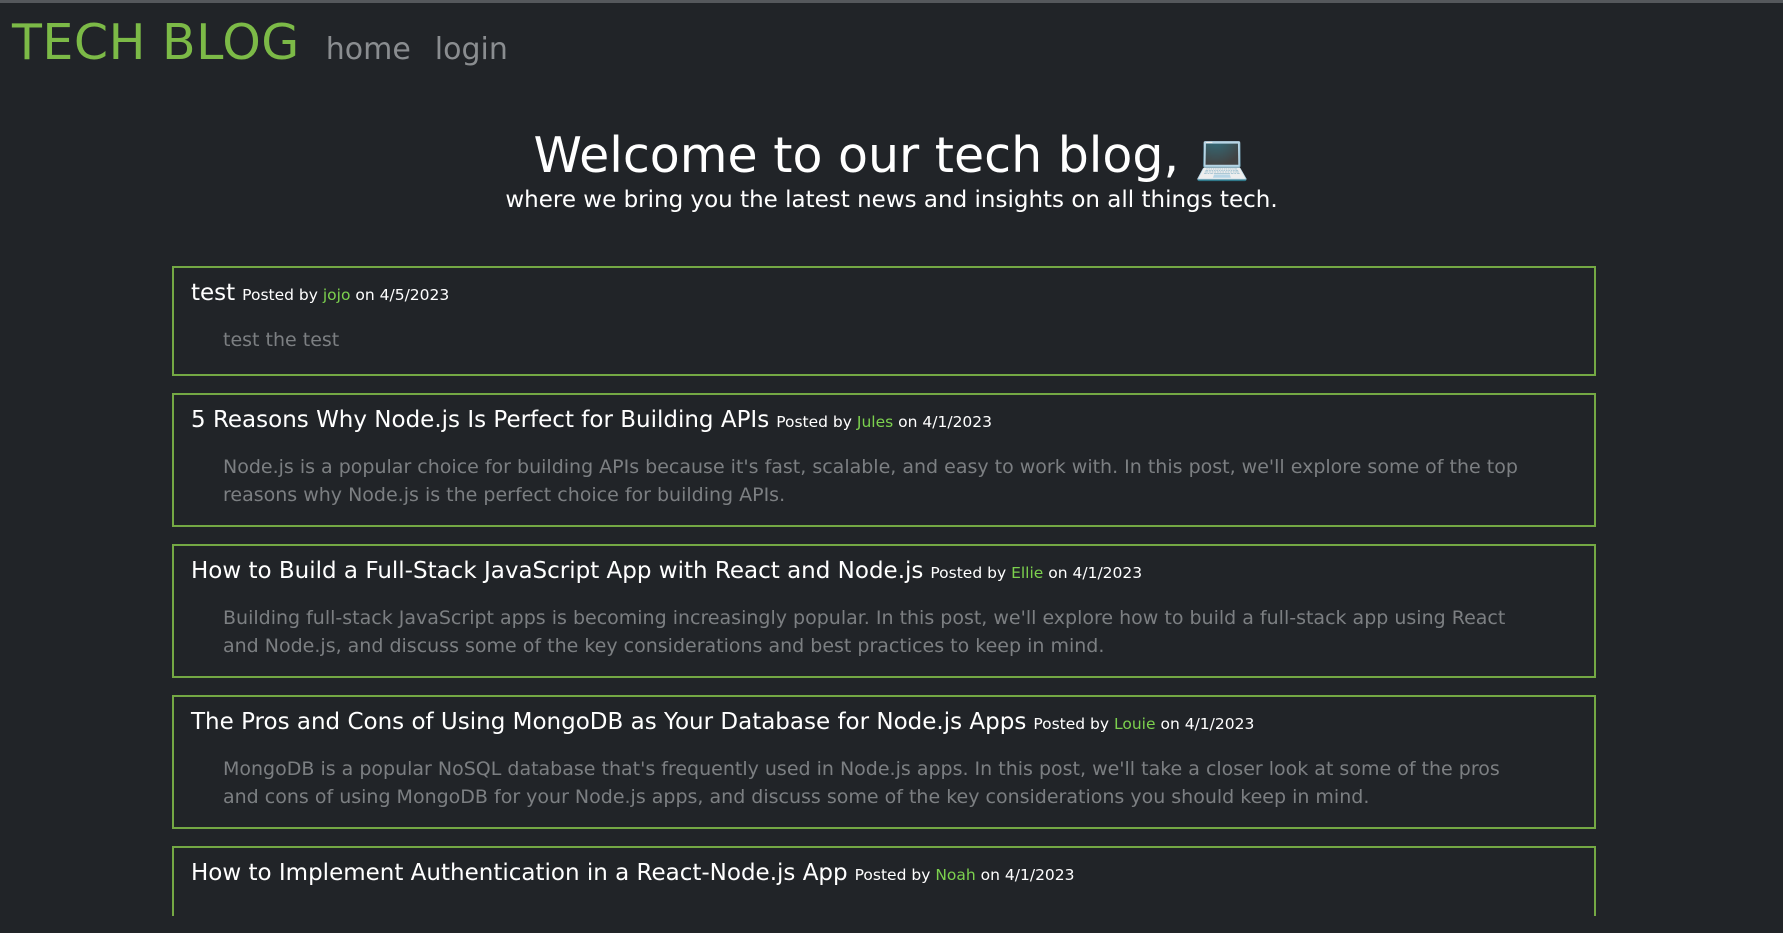 This screenshot has height=933, width=1783. I want to click on top-navbar: TECH BLOG home login, so click(260, 42).